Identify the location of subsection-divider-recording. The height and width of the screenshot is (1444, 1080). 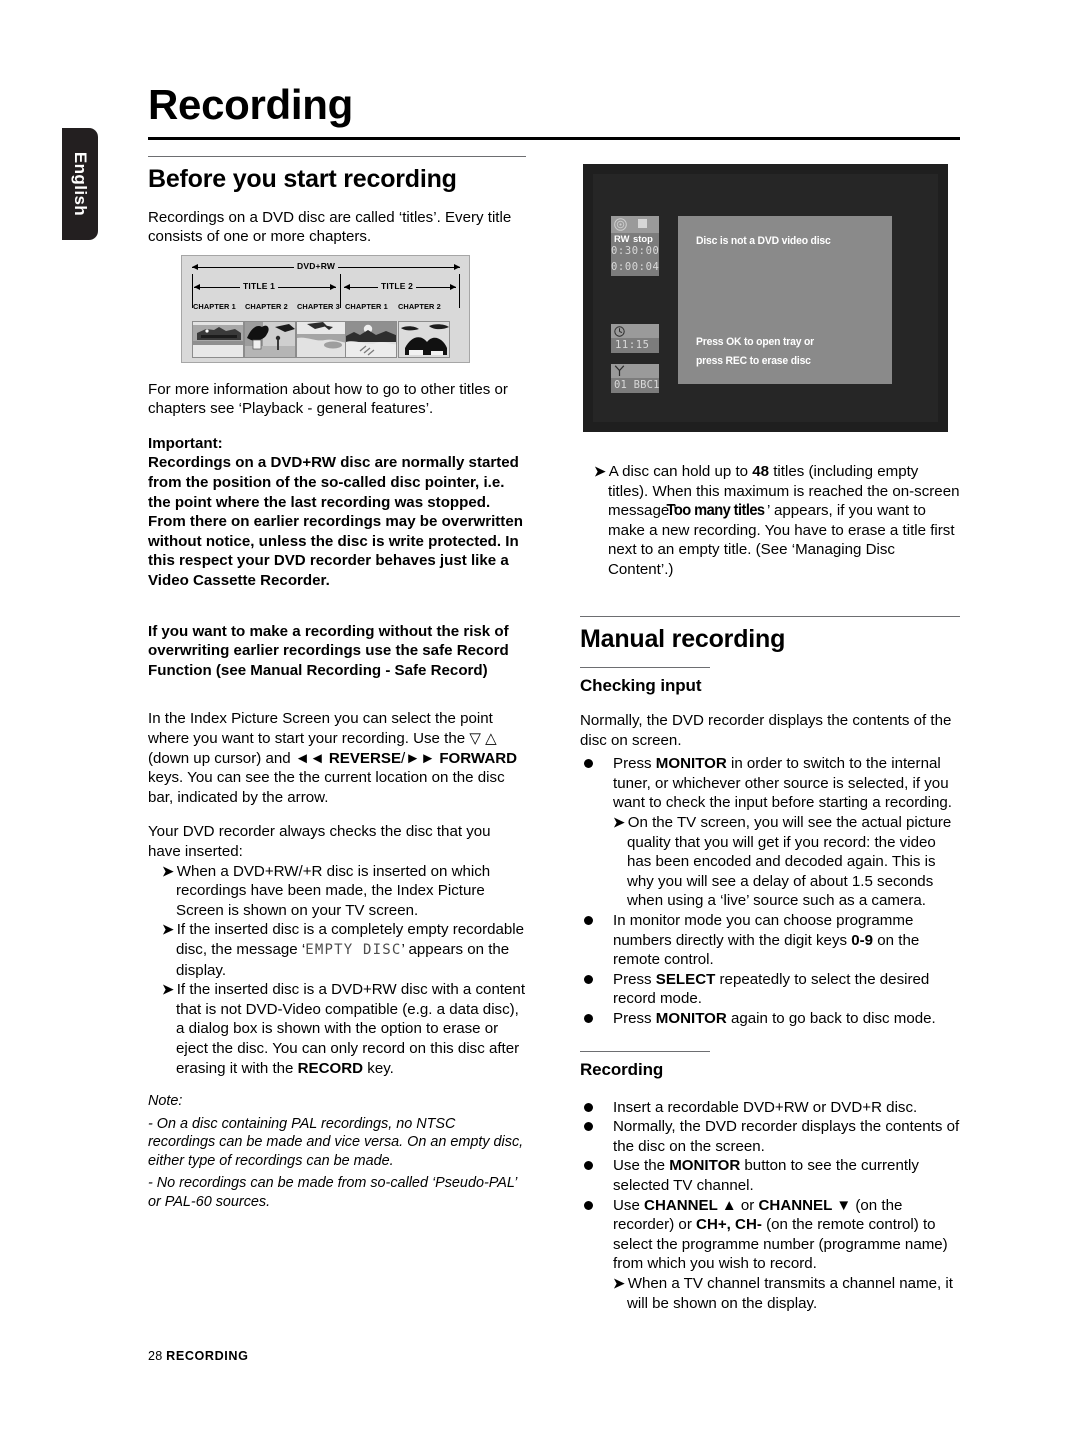
(645, 1051).